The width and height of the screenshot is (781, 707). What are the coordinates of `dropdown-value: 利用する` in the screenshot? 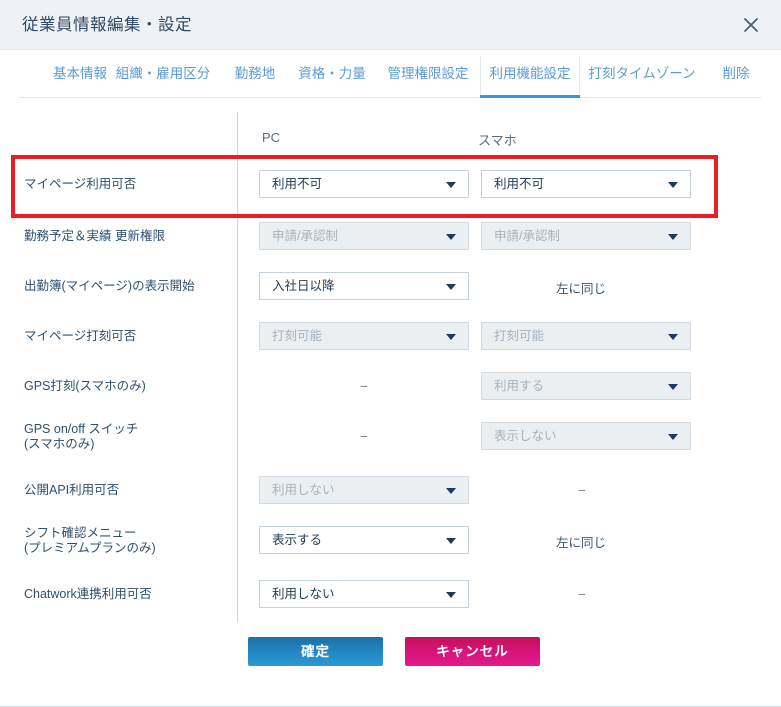 It's located at (519, 386).